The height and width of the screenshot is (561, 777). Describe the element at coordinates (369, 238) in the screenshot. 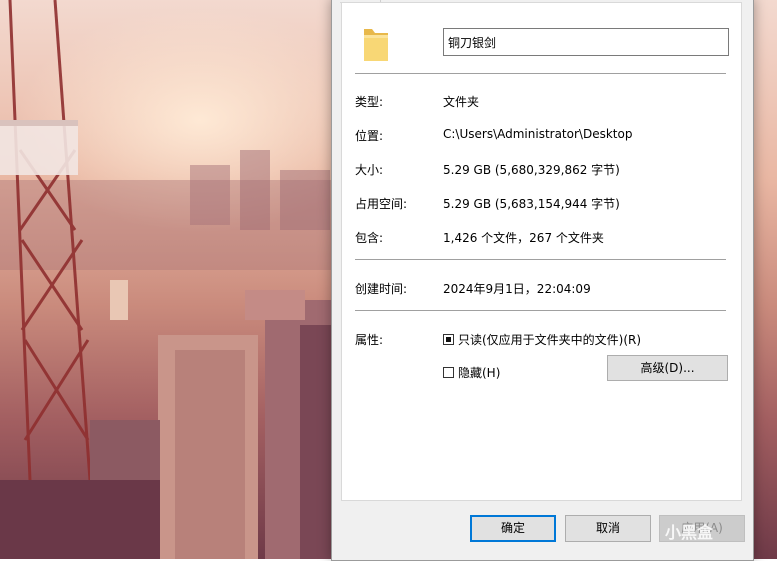

I see `contains-label: 包含:` at that location.